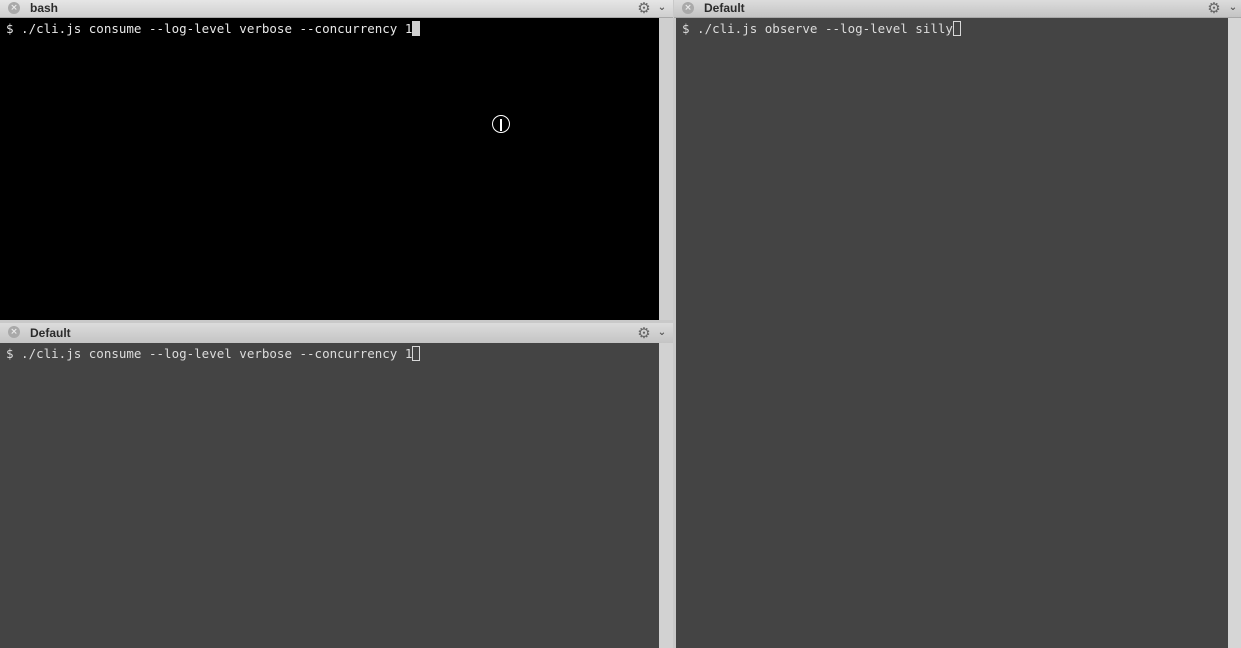 The height and width of the screenshot is (648, 1241). Describe the element at coordinates (501, 124) in the screenshot. I see `ibeam-cursor-icon` at that location.